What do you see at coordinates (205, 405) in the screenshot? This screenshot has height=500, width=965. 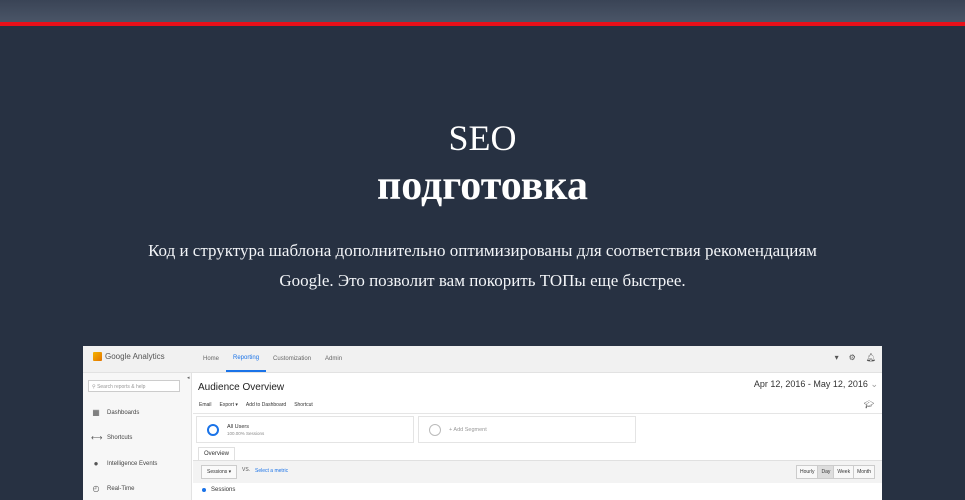 I see `email-button: Email` at bounding box center [205, 405].